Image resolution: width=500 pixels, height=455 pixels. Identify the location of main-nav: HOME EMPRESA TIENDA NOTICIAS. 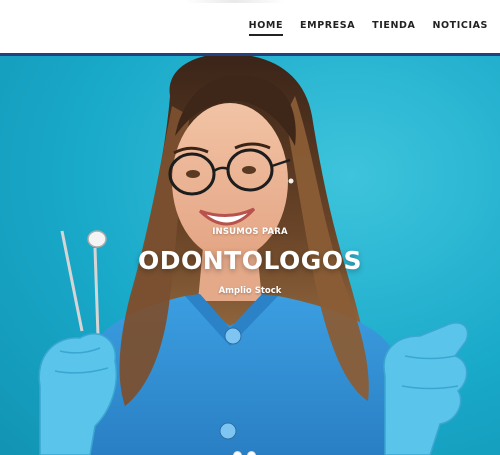
(368, 28).